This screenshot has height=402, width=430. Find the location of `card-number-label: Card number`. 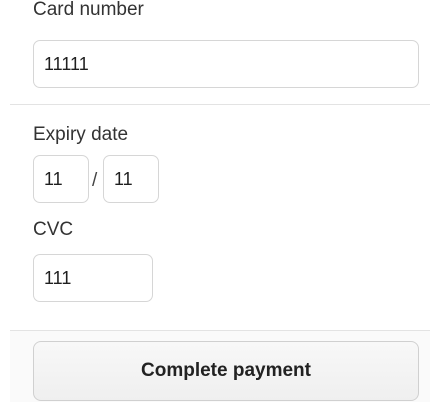

card-number-label: Card number is located at coordinates (88, 10).